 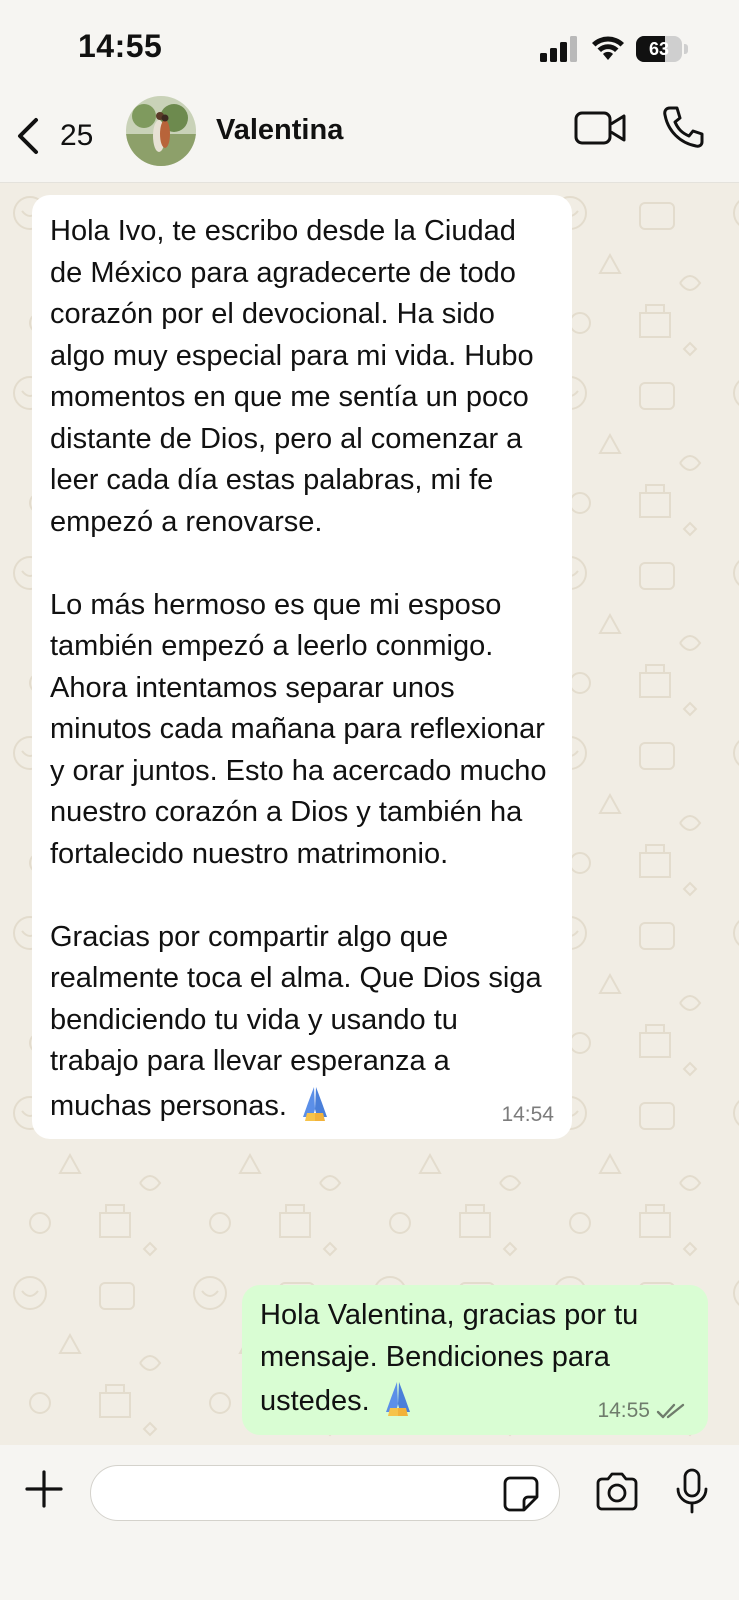 What do you see at coordinates (44, 1489) in the screenshot?
I see `plus-icon` at bounding box center [44, 1489].